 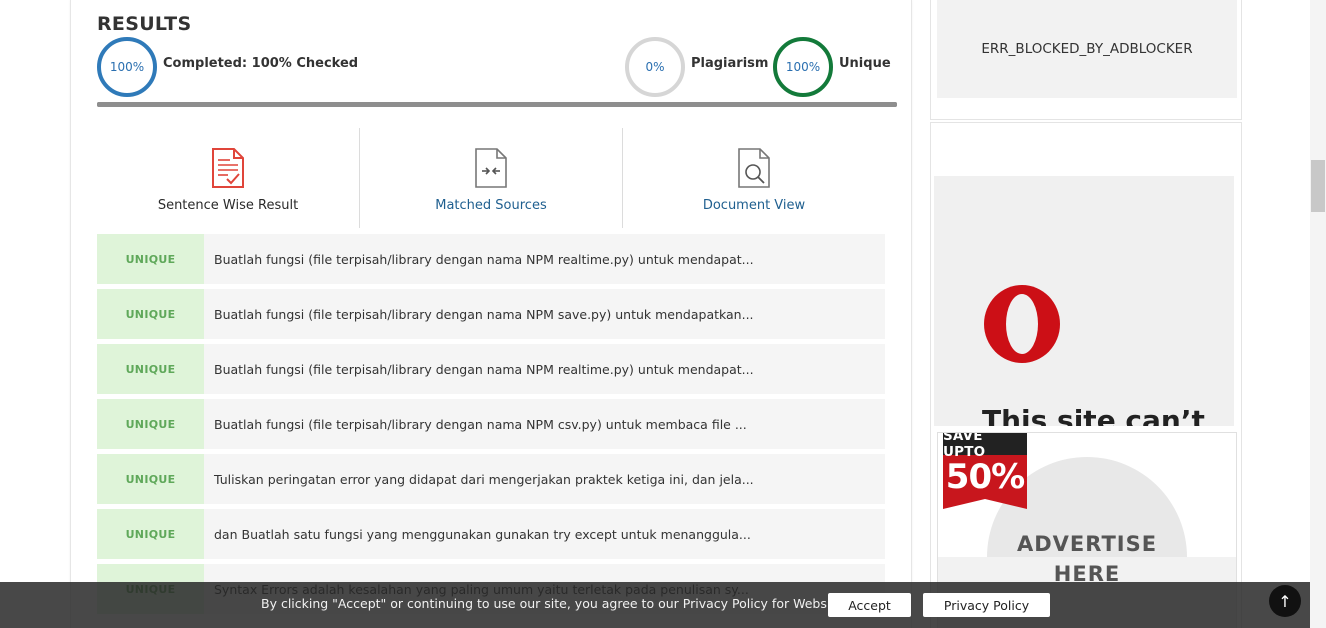 I want to click on unique-label: Unique, so click(x=865, y=63).